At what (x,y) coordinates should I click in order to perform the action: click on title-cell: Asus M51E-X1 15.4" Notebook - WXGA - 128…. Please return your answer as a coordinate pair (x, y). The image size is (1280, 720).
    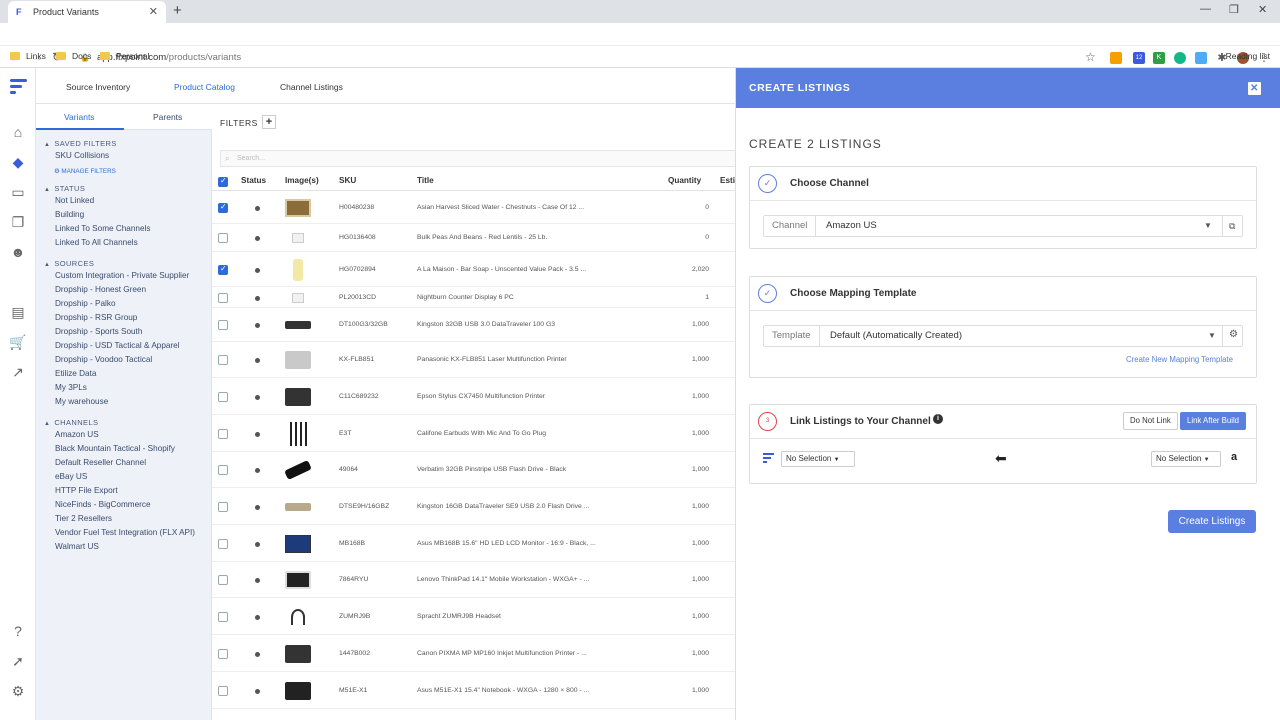
    Looking at the image, I should click on (503, 690).